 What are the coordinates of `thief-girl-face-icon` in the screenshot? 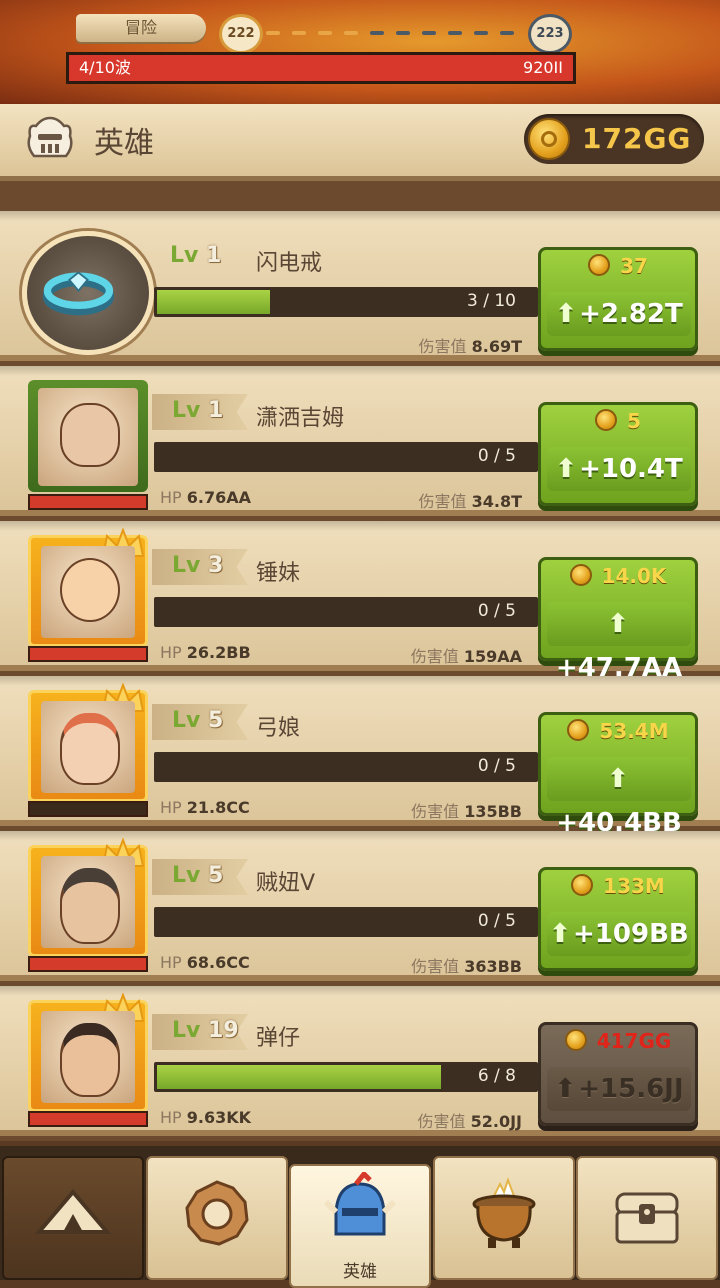 It's located at (90, 906).